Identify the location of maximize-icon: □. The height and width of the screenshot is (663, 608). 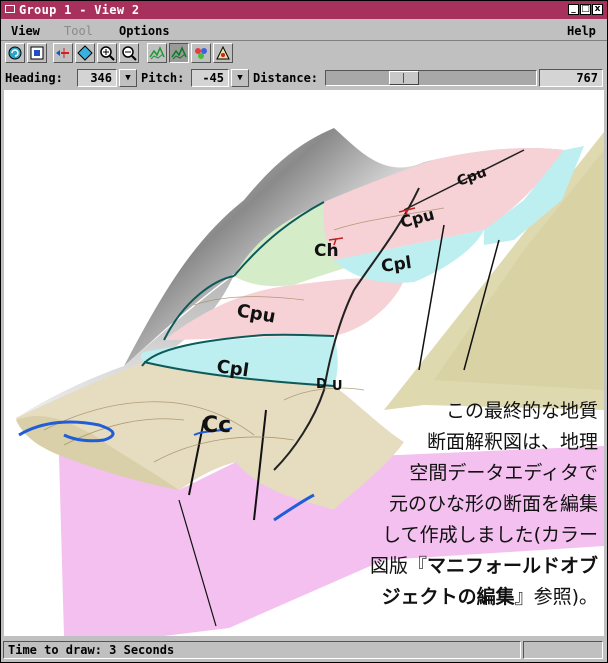
(585, 9).